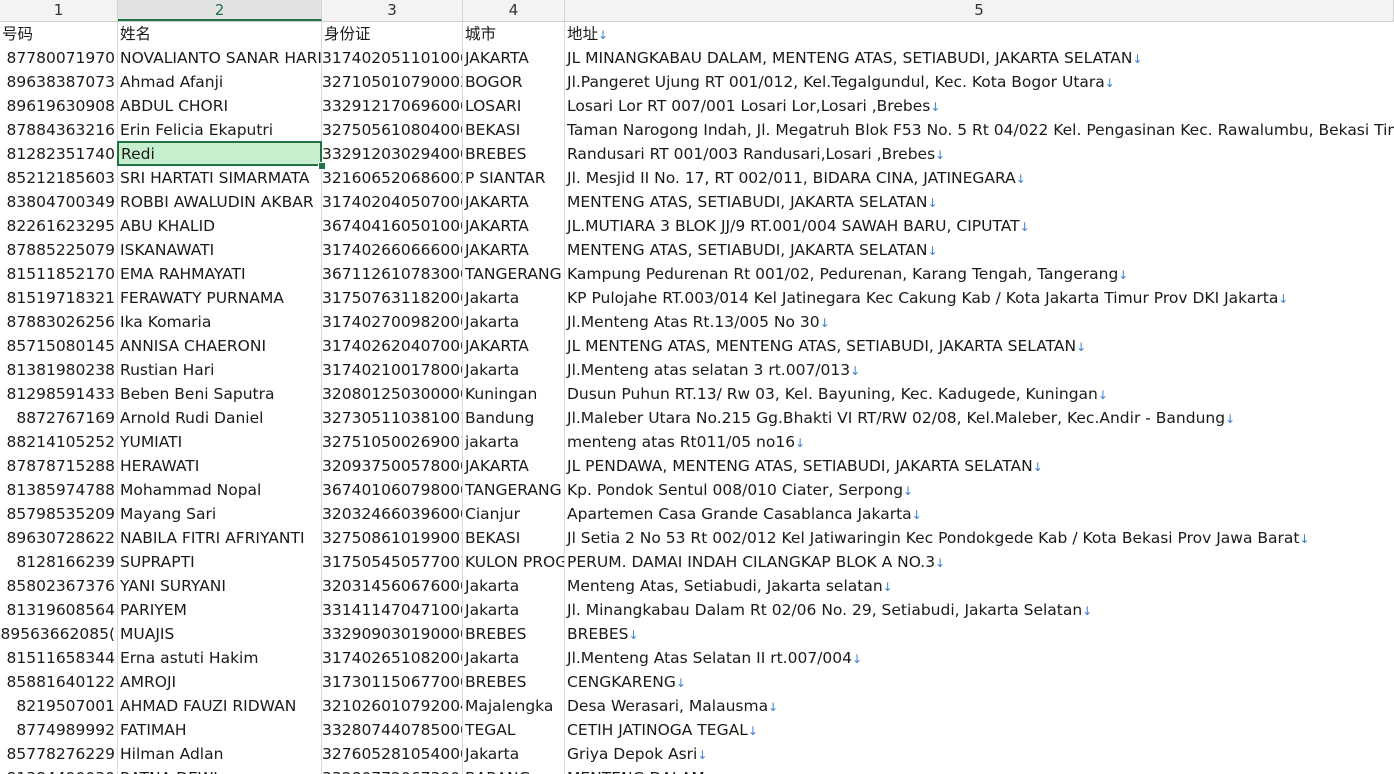 This screenshot has width=1394, height=774. What do you see at coordinates (392, 682) in the screenshot?
I see `cell-col-3: 3173011506770001` at bounding box center [392, 682].